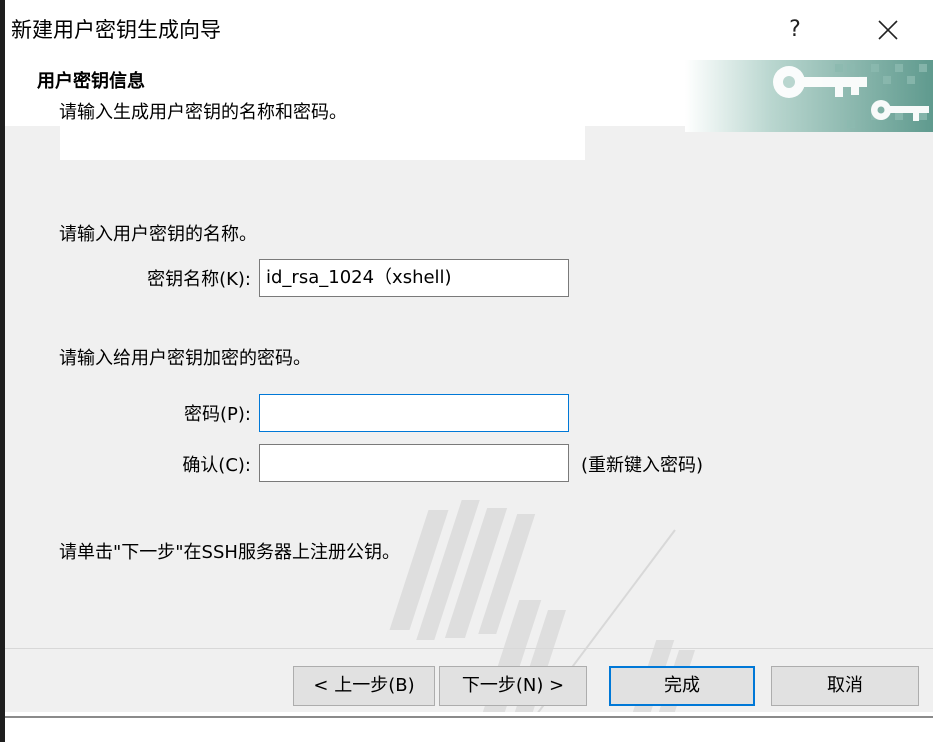  What do you see at coordinates (795, 30) in the screenshot?
I see `help-button: ?` at bounding box center [795, 30].